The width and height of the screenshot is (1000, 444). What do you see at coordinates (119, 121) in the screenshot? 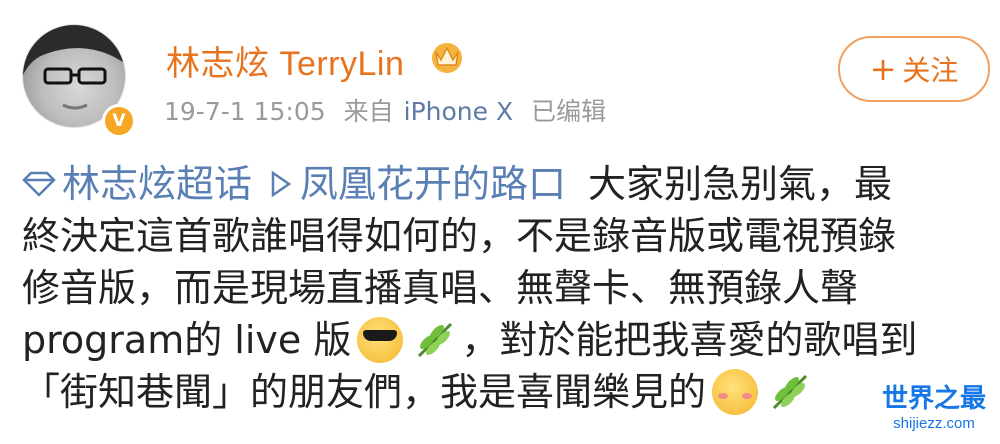
I see `verified-badge-icon: V` at bounding box center [119, 121].